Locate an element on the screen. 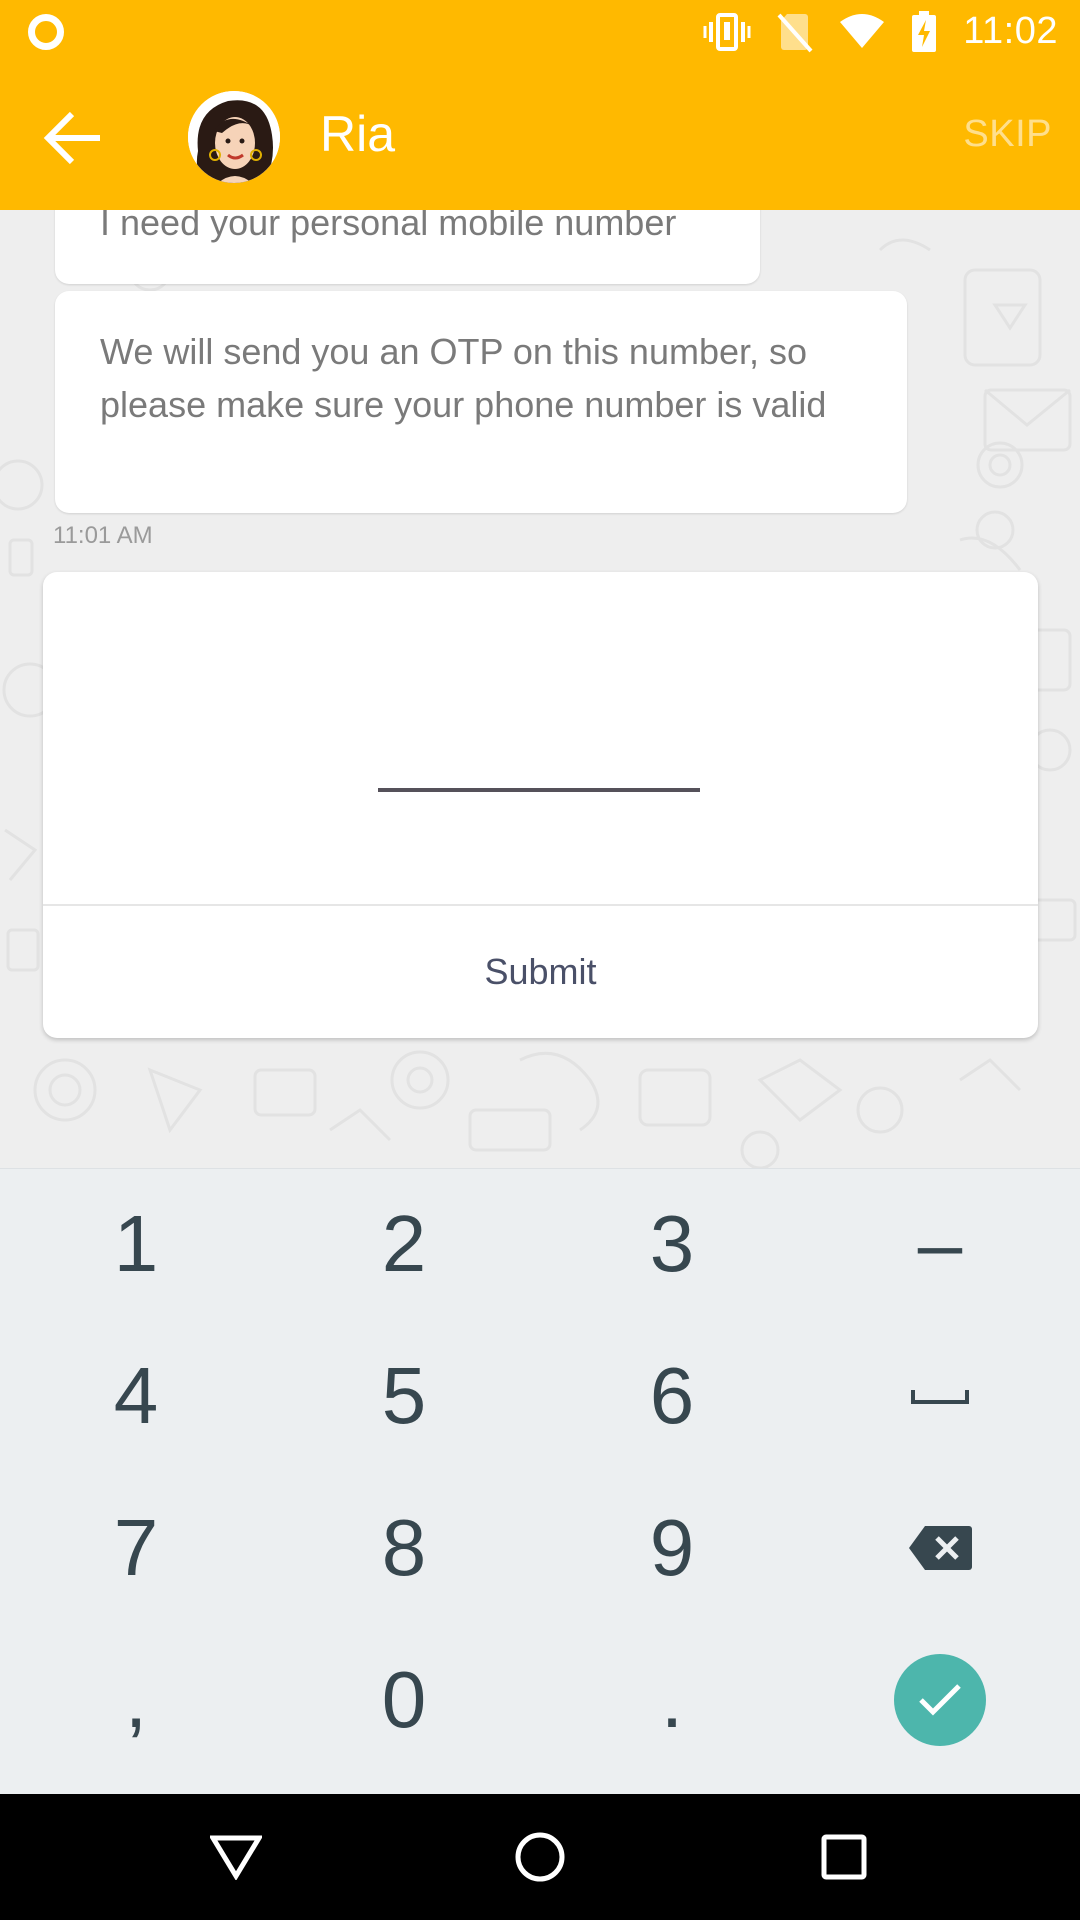 This screenshot has width=1080, height=1920. arrow-left-icon is located at coordinates (71, 138).